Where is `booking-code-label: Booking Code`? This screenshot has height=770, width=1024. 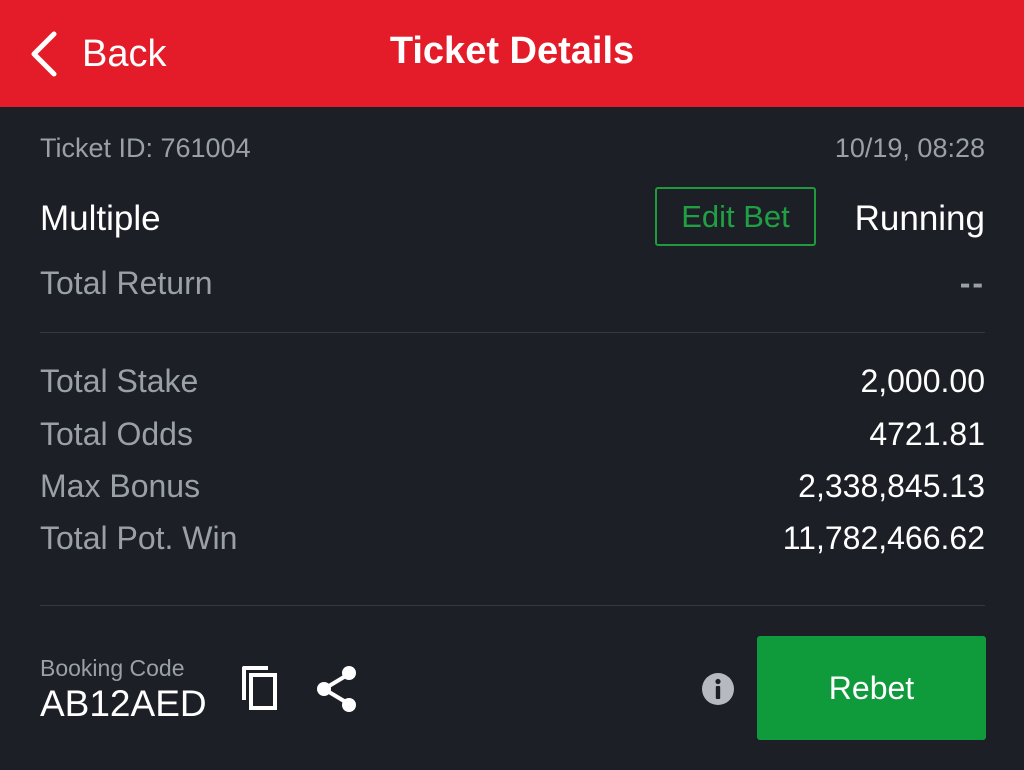 booking-code-label: Booking Code is located at coordinates (112, 668).